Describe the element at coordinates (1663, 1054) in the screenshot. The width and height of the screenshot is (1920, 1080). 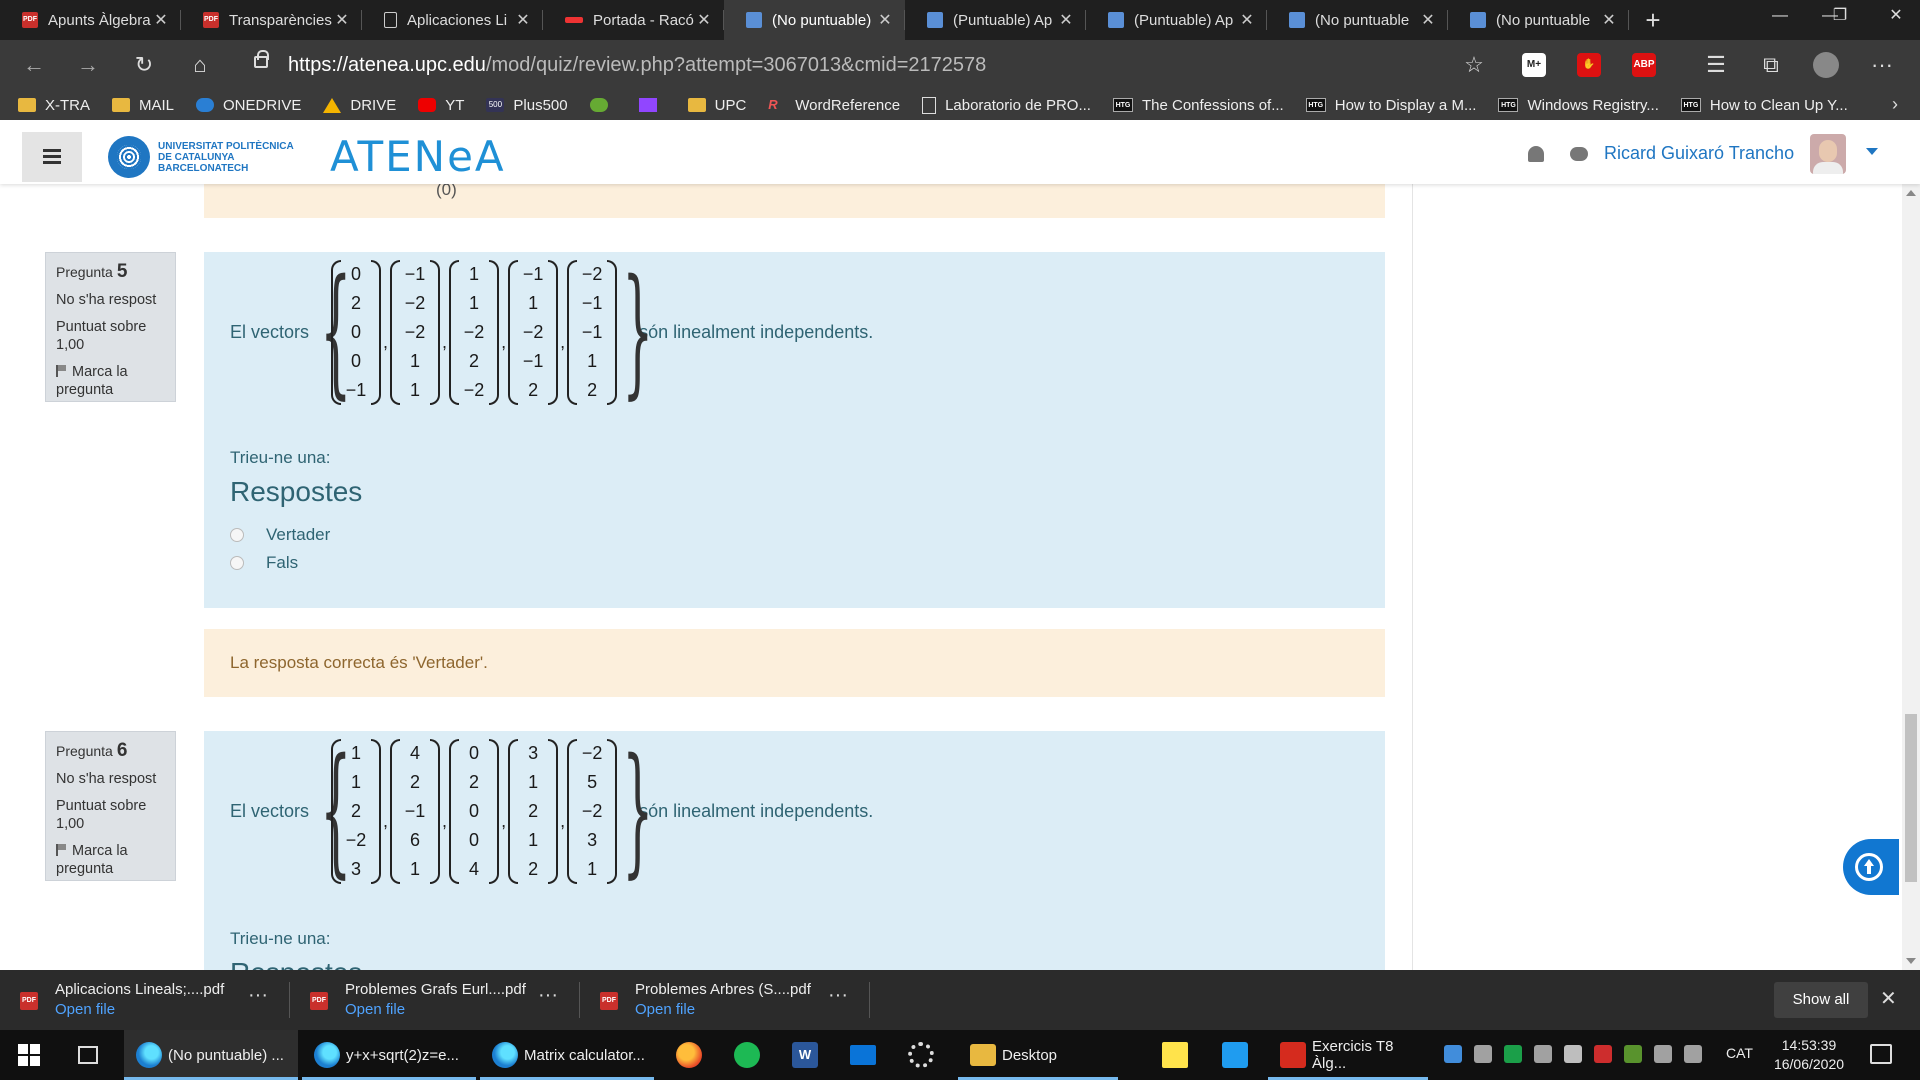
I see `volume-icon` at that location.